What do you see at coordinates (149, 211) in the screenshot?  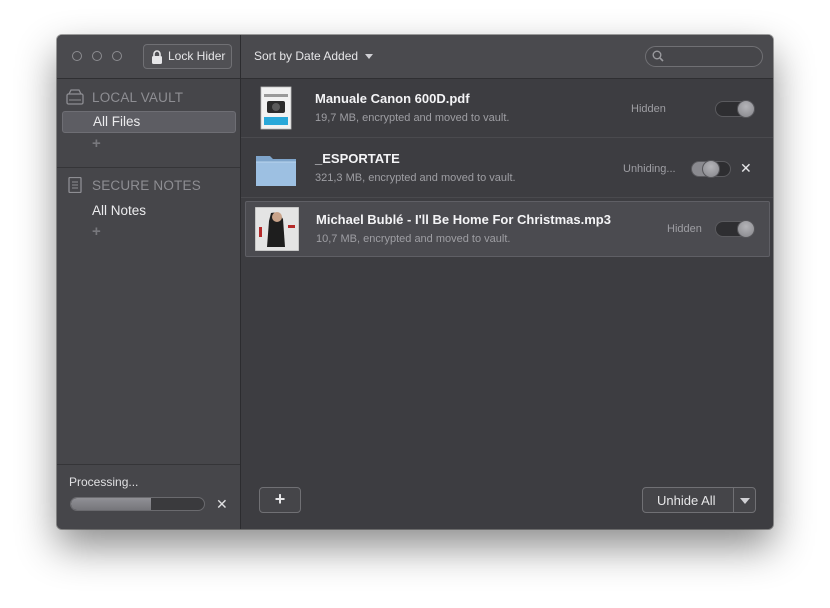 I see `sidebar-item-all-notes: All Notes` at bounding box center [149, 211].